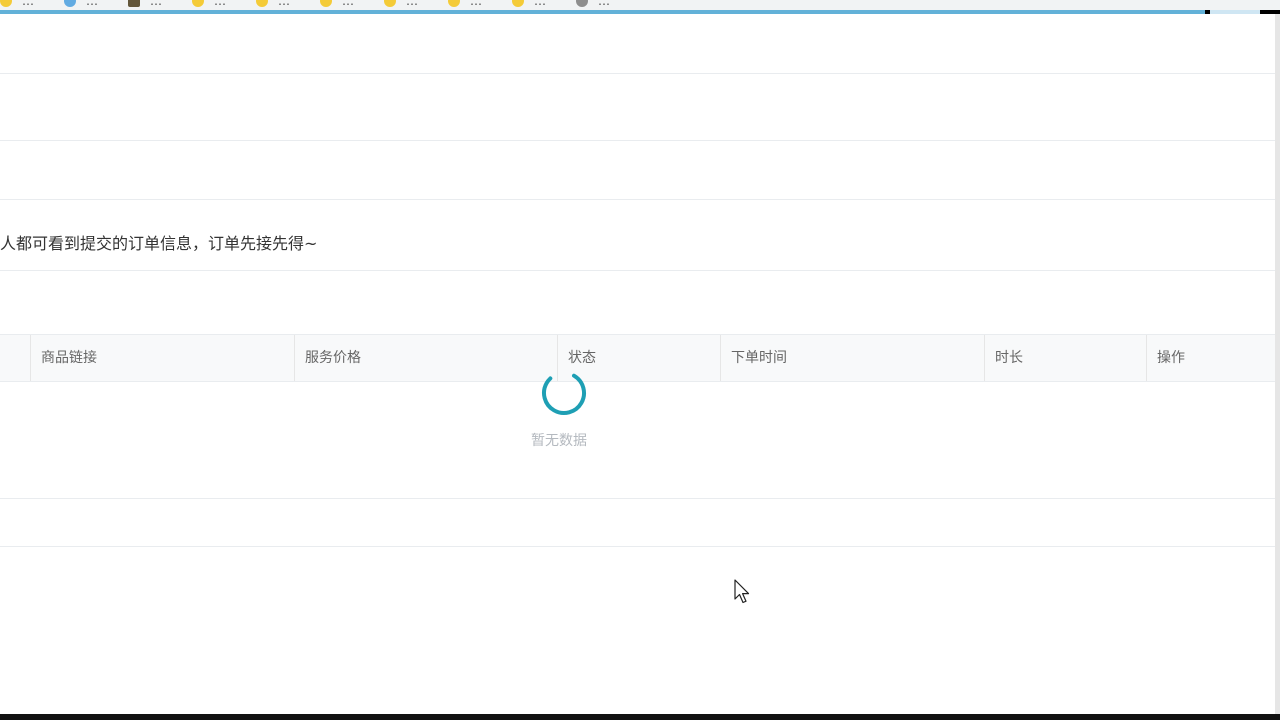  What do you see at coordinates (582, 3) in the screenshot?
I see `gray-globe-icon` at bounding box center [582, 3].